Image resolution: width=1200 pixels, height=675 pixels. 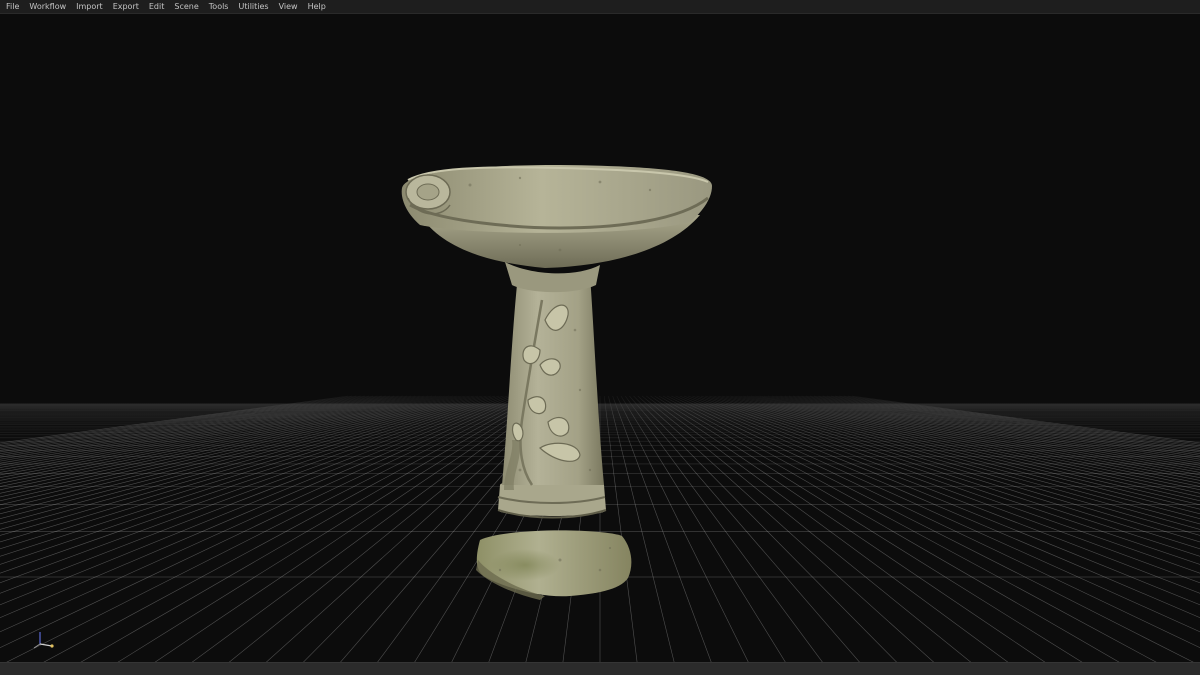 What do you see at coordinates (600, 668) in the screenshot?
I see `status-bar` at bounding box center [600, 668].